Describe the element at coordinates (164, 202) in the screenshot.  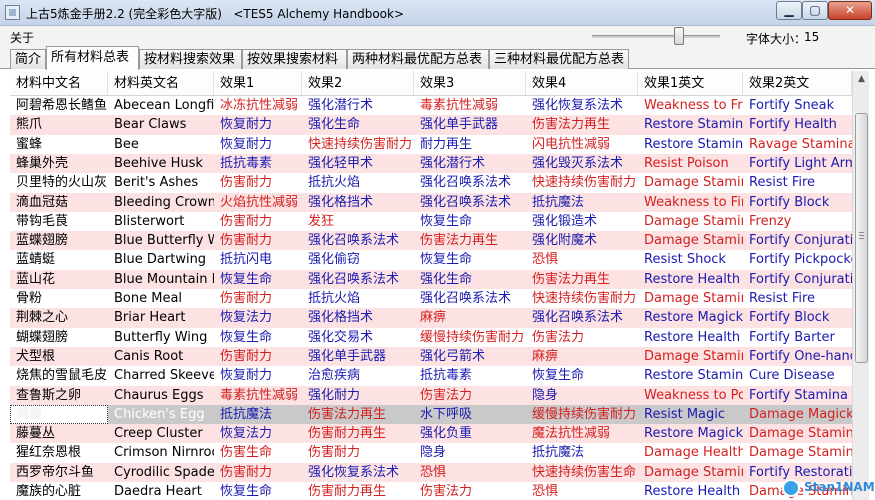
I see `ingredient-en-cell: Bleeding Crown` at that location.